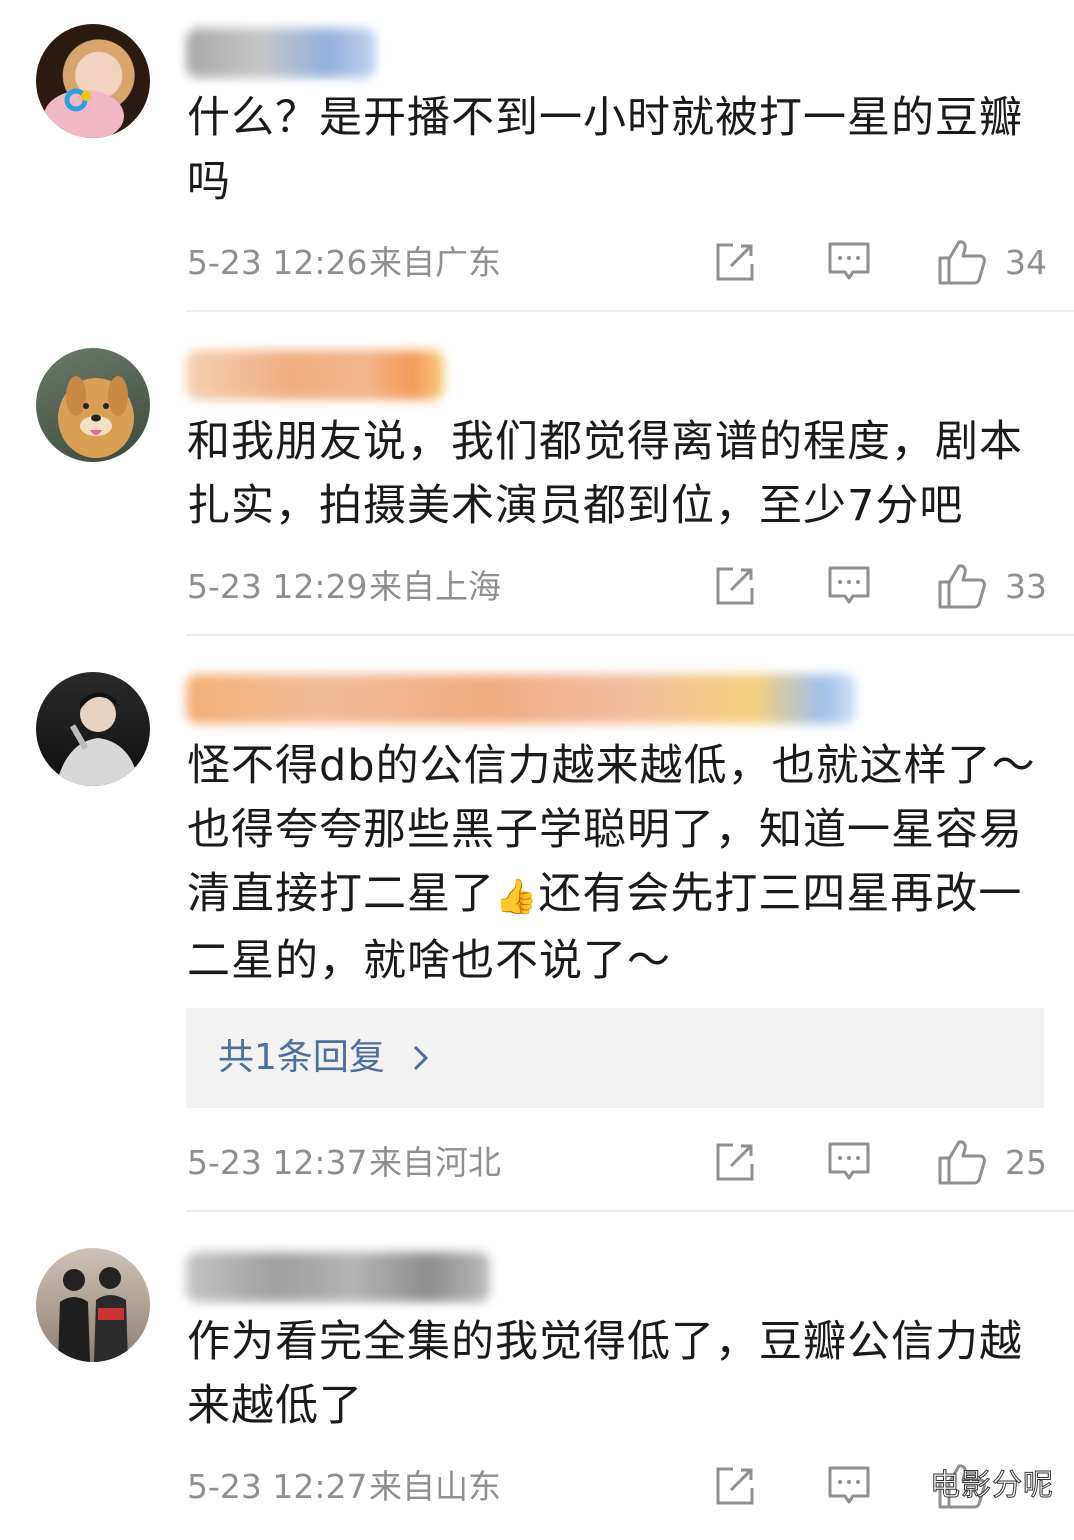 The image size is (1074, 1540). Describe the element at coordinates (277, 262) in the screenshot. I see `comment-time: 5-23 12:26` at that location.